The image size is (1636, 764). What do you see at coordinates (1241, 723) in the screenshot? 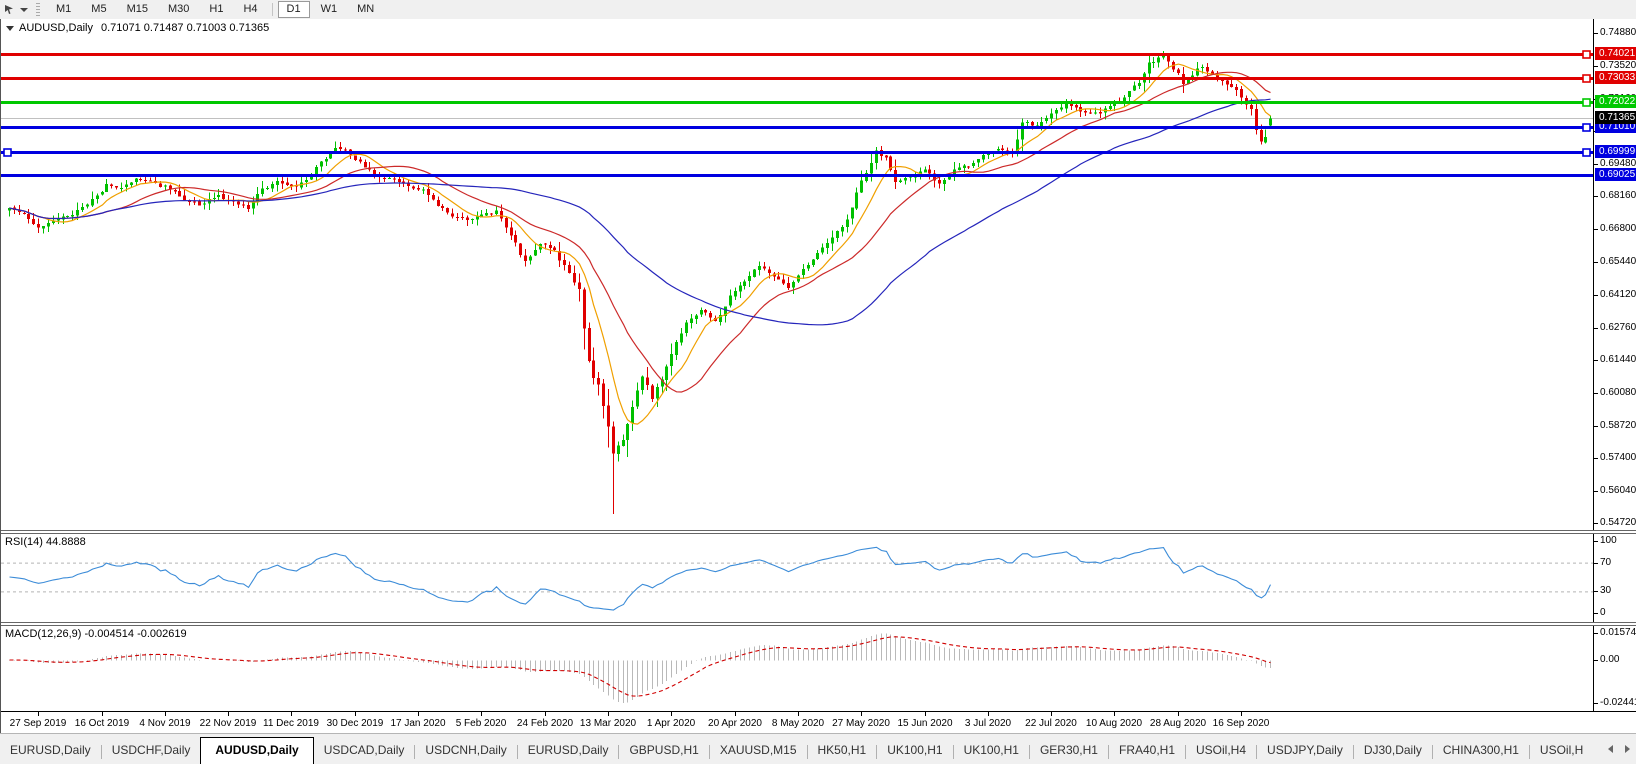
I see `date-axis-label: 16 Sep 2020` at bounding box center [1241, 723].